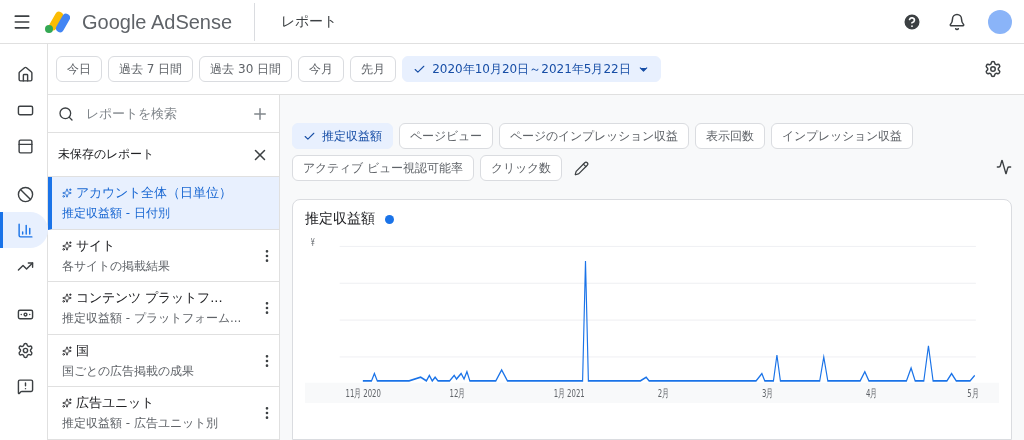 This screenshot has width=1024, height=440. I want to click on settings-icon, so click(993, 69).